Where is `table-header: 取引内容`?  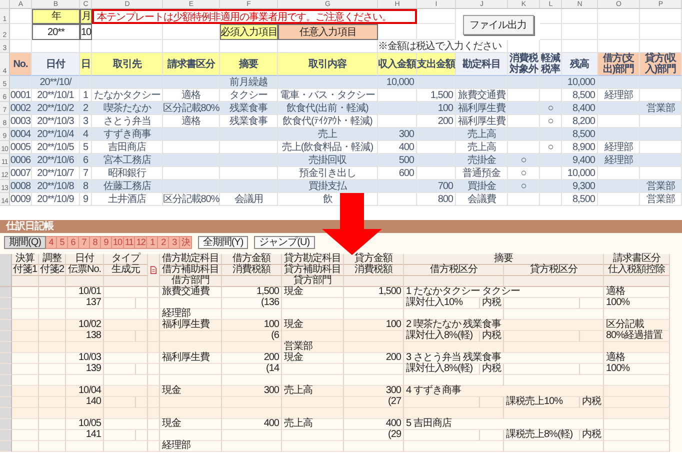 table-header: 取引内容 is located at coordinates (328, 64).